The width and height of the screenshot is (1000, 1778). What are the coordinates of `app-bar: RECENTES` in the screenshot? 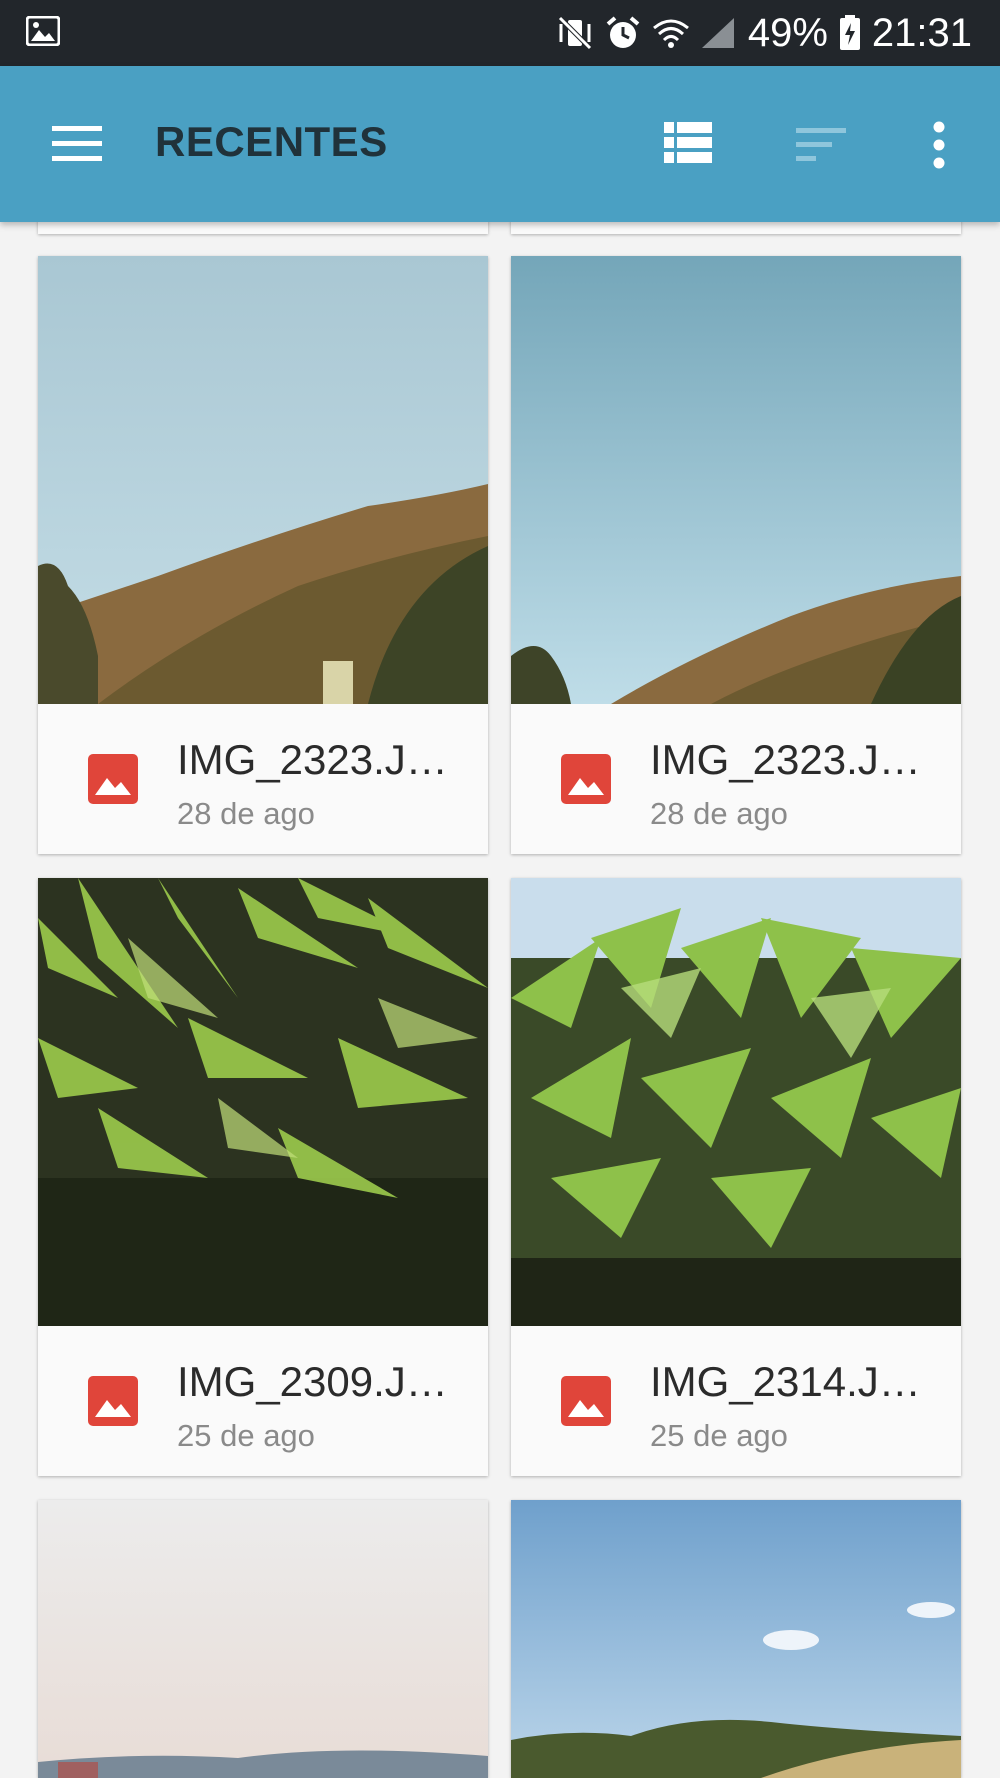 It's located at (500, 144).